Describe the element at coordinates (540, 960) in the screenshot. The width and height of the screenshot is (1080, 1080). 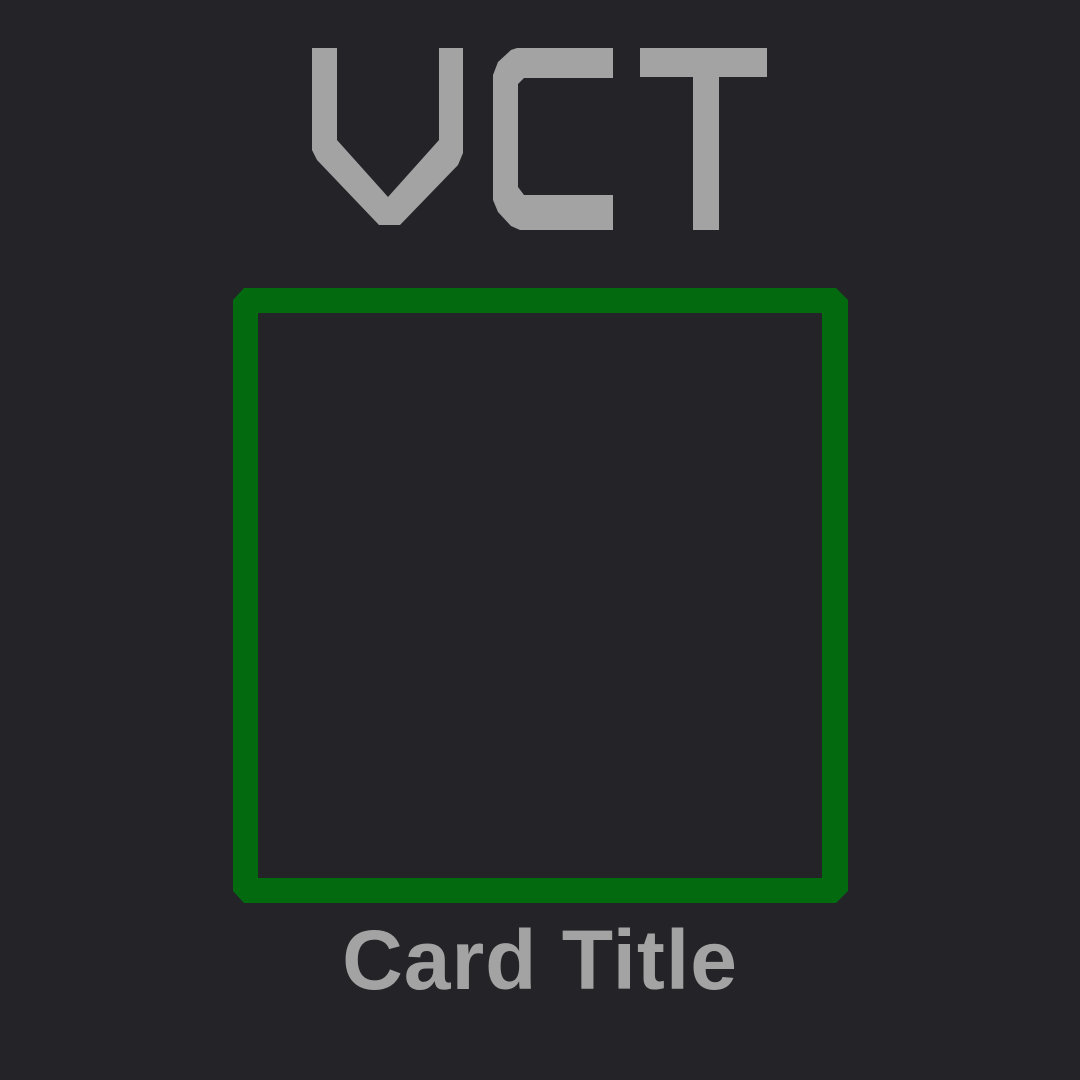
I see `card-title: Card Title` at that location.